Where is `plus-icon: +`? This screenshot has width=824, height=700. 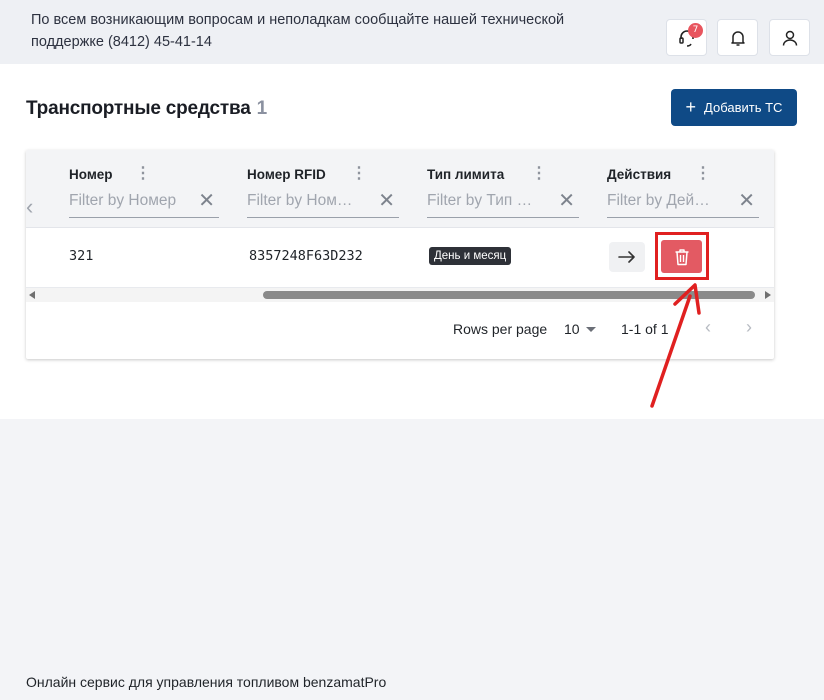
plus-icon: + is located at coordinates (691, 106).